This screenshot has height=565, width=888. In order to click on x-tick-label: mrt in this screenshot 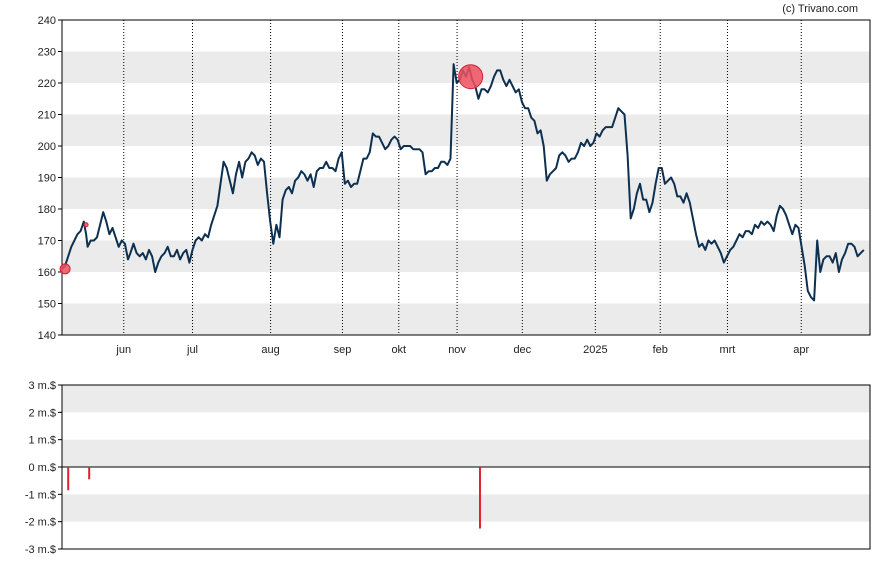, I will do `click(727, 350)`.